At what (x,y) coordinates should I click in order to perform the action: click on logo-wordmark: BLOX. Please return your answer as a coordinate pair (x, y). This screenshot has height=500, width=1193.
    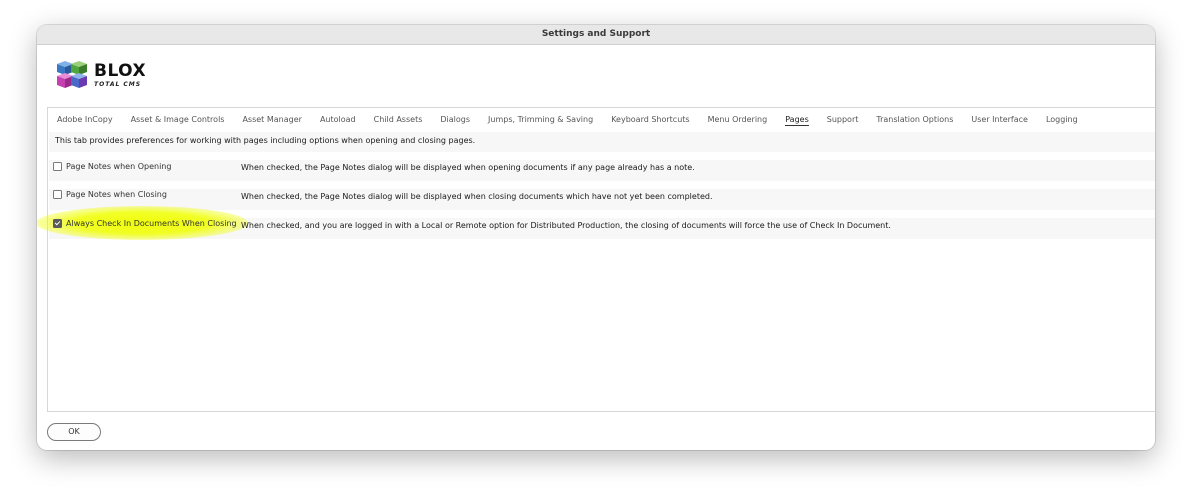
    Looking at the image, I should click on (120, 71).